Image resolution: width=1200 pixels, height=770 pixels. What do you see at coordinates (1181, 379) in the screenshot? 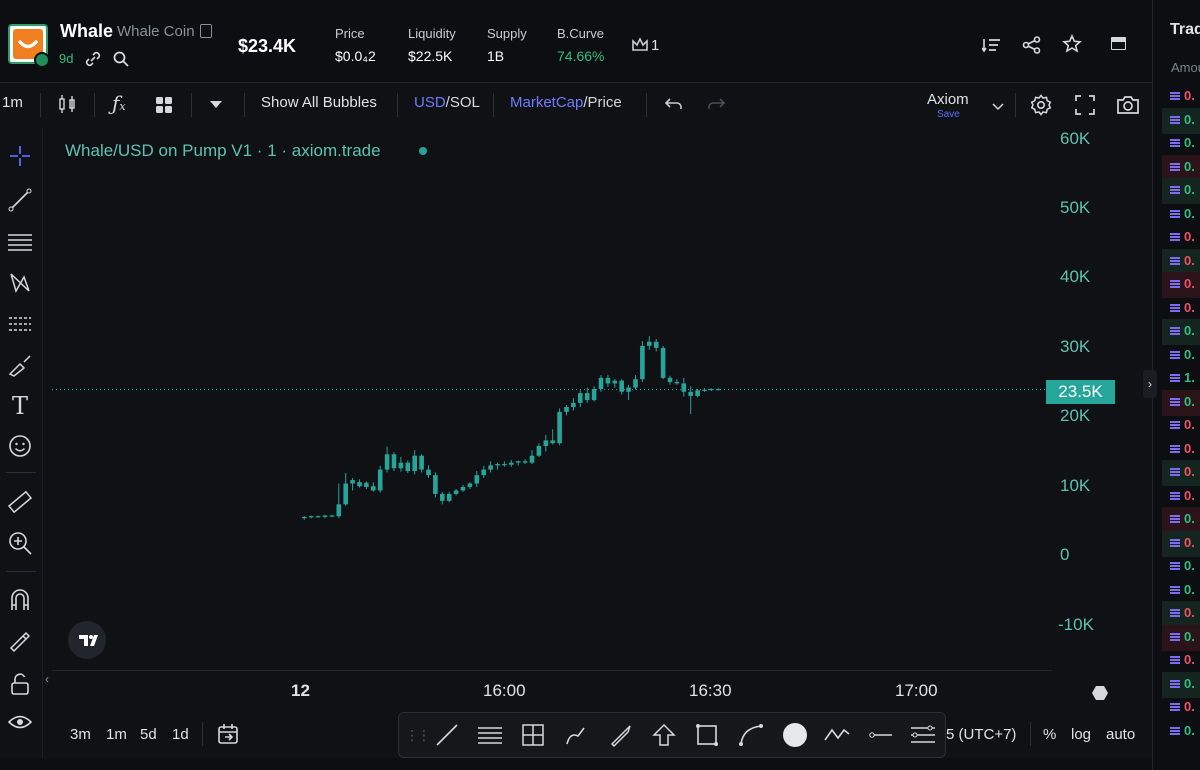
I see `trade-row: 1.` at bounding box center [1181, 379].